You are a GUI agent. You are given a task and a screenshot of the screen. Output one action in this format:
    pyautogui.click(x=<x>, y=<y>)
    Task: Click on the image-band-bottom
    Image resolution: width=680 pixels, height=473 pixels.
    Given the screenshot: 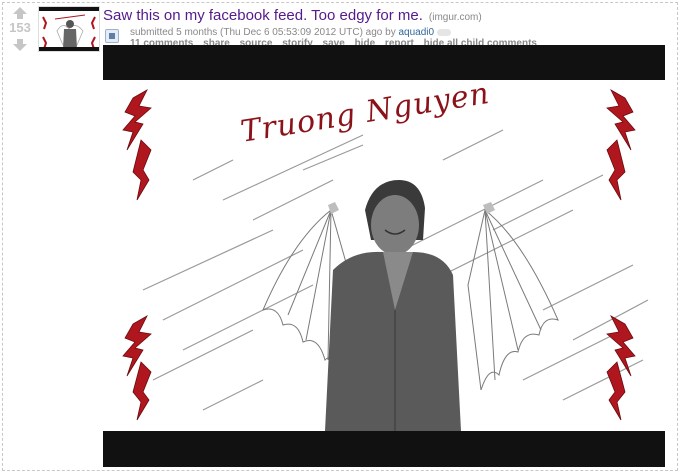 What is the action you would take?
    pyautogui.click(x=384, y=449)
    